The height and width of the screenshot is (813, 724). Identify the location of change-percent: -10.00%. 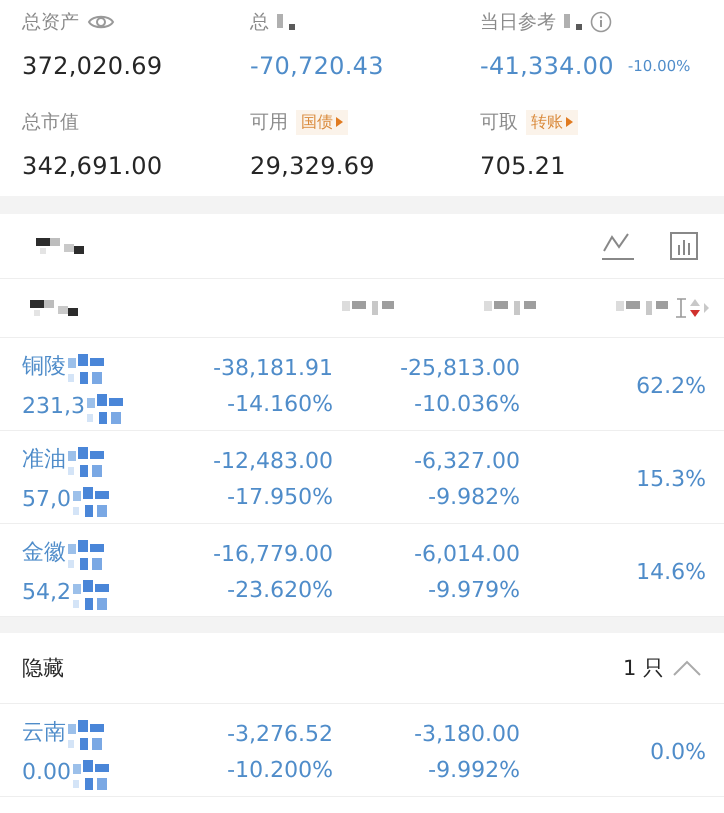
(659, 66).